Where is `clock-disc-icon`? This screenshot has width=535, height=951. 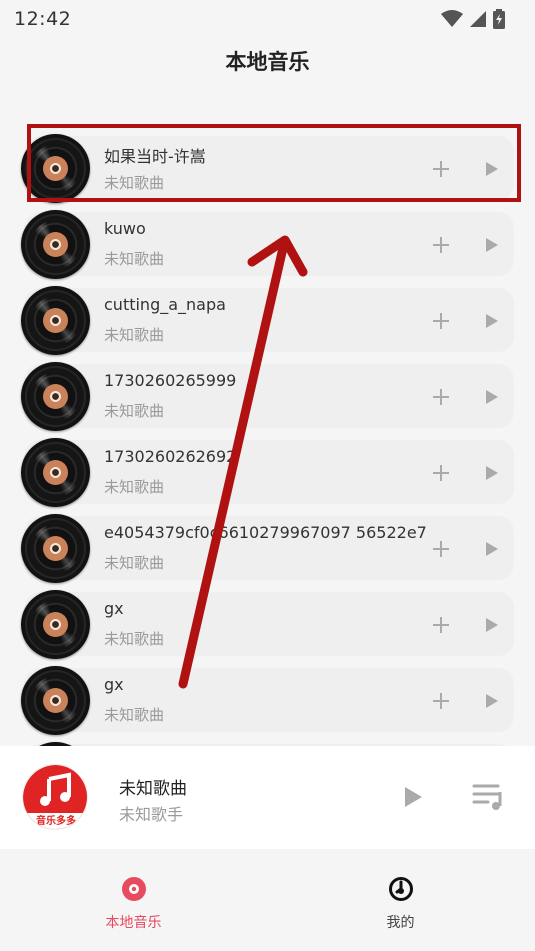 clock-disc-icon is located at coordinates (401, 889).